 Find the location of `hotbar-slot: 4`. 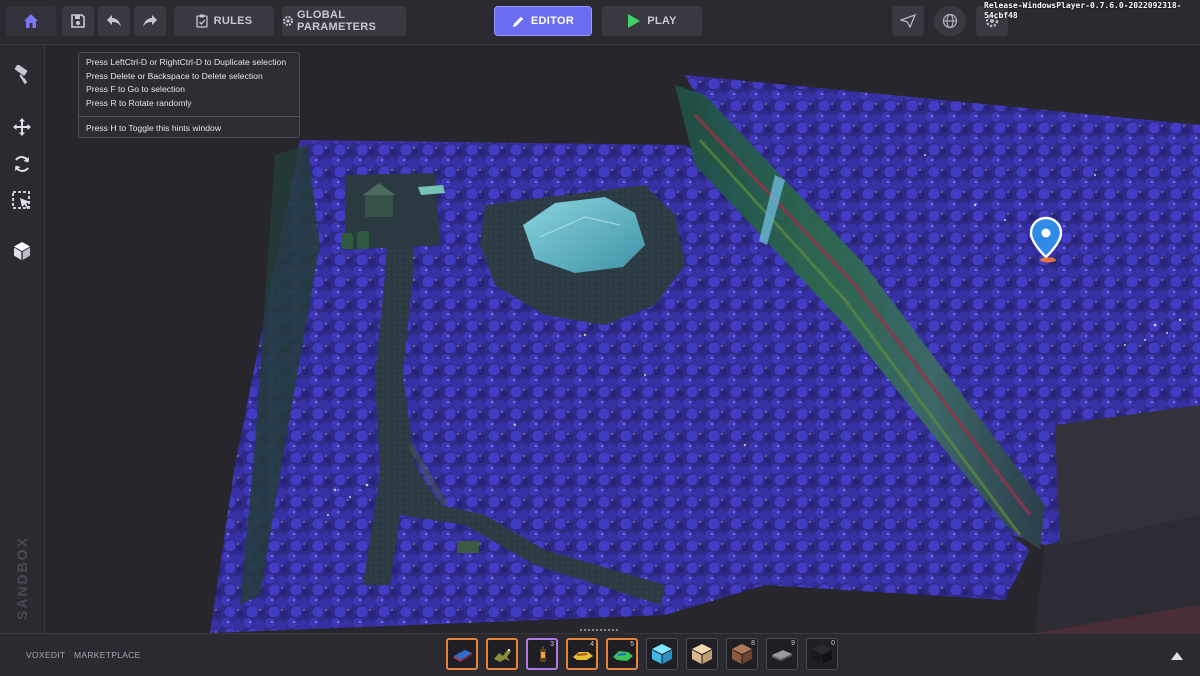

hotbar-slot: 4 is located at coordinates (582, 654).